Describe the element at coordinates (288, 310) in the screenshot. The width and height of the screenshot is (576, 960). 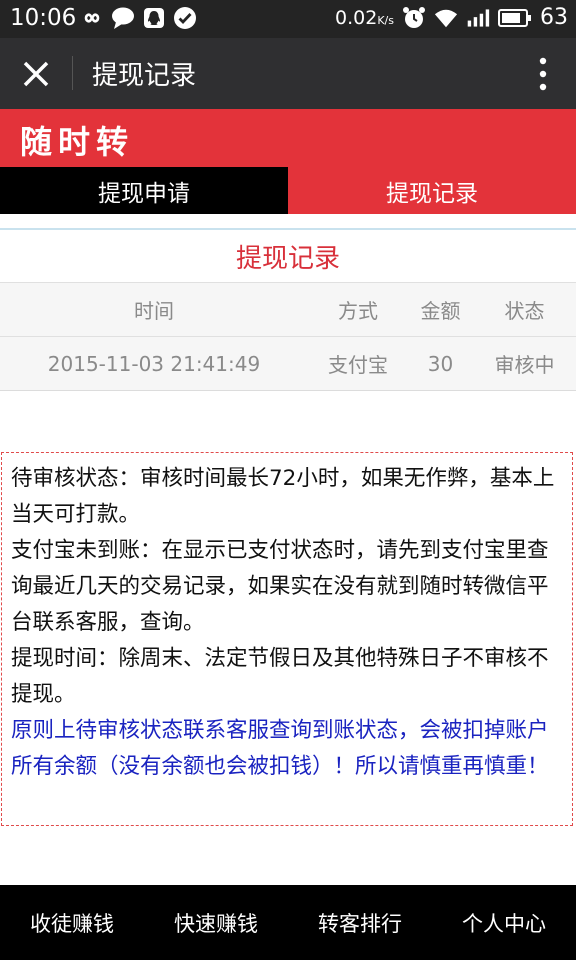
I see `table-header: 时间 方式 金额 状态` at that location.